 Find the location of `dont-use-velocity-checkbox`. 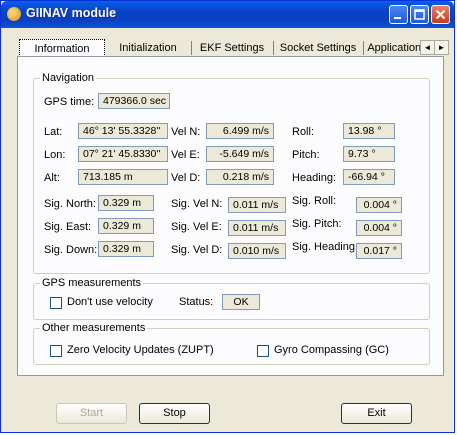

dont-use-velocity-checkbox is located at coordinates (56, 303).